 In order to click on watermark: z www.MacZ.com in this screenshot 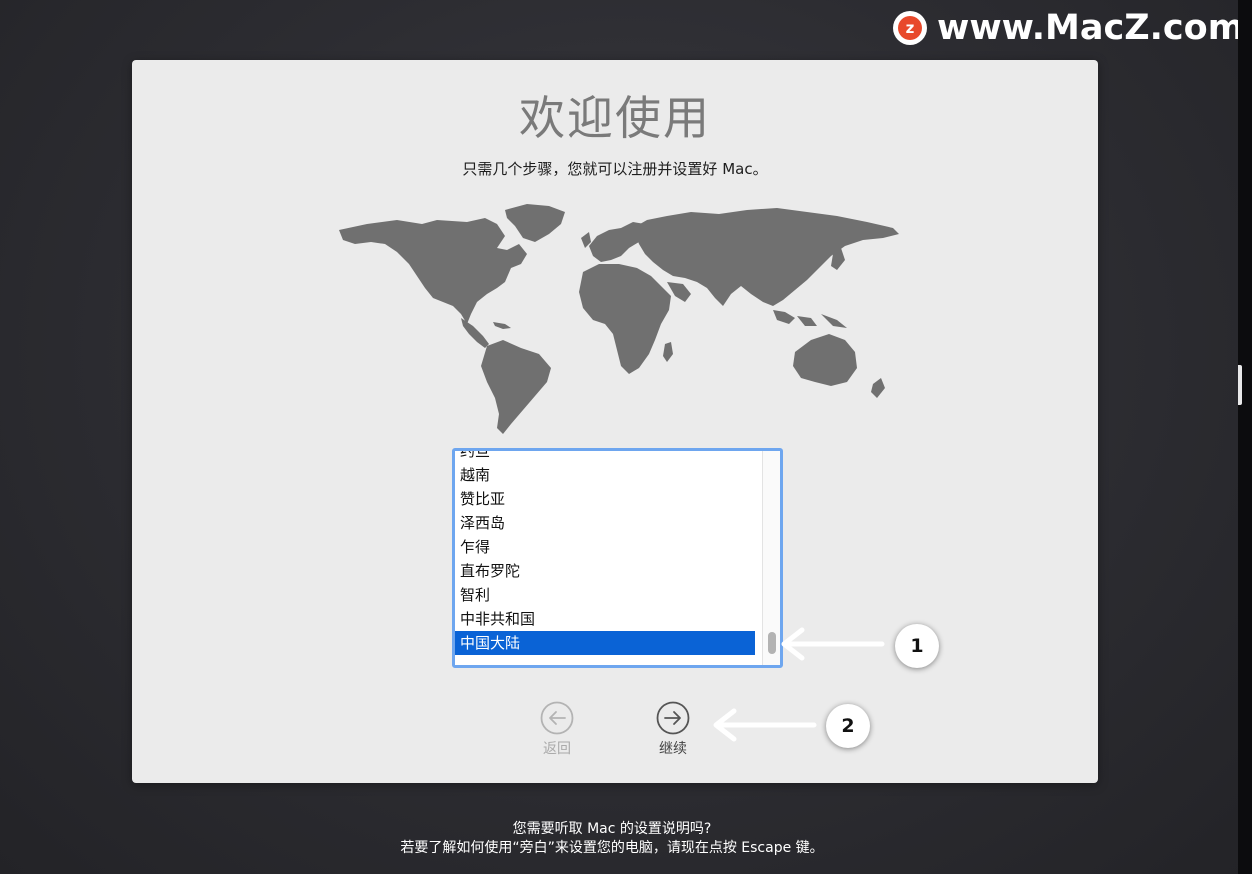, I will do `click(1068, 28)`.